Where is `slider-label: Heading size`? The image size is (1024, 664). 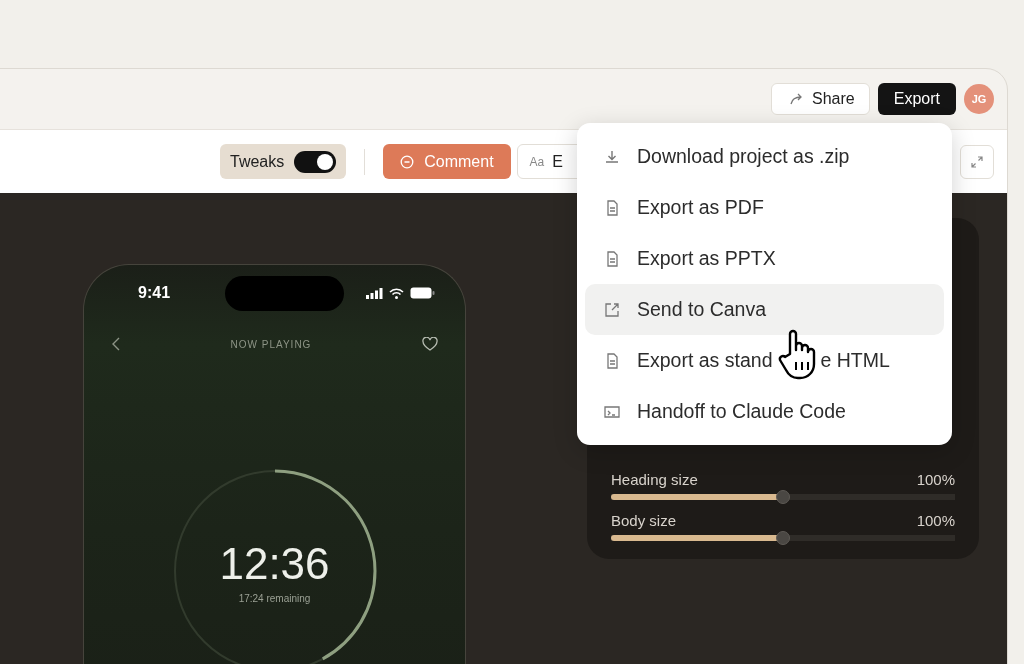 slider-label: Heading size is located at coordinates (654, 479).